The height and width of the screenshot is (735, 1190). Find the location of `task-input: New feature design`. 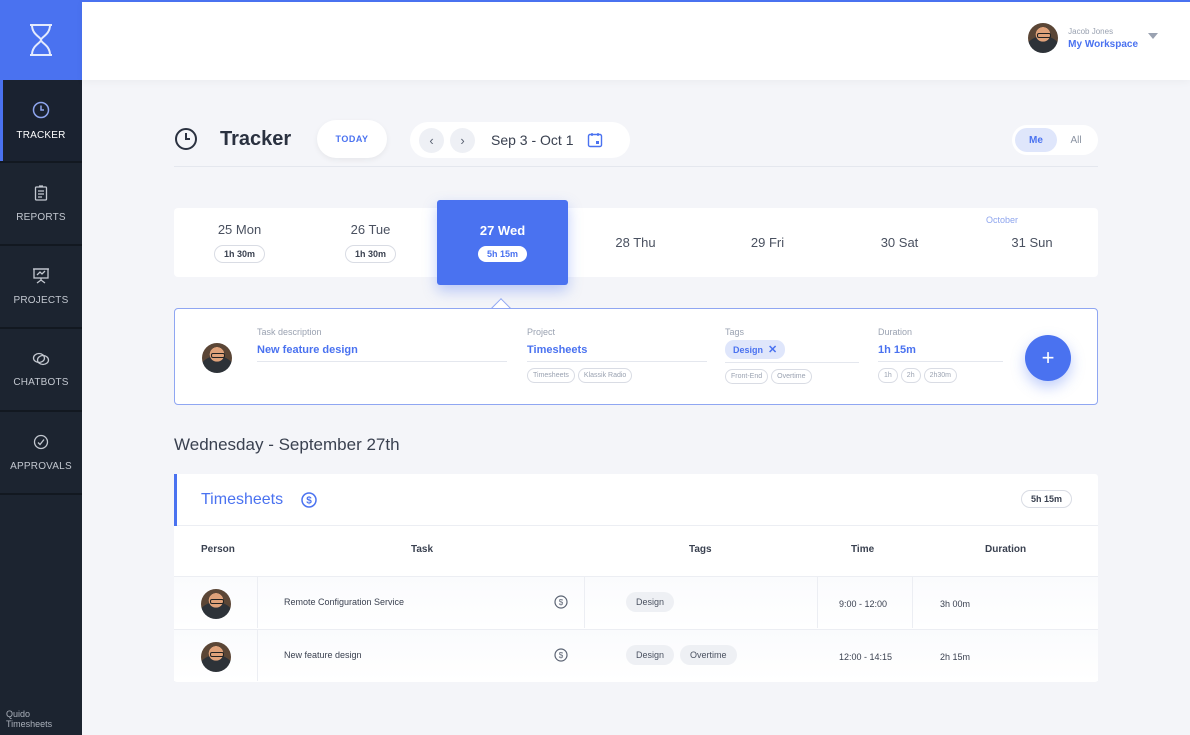

task-input: New feature design is located at coordinates (382, 353).